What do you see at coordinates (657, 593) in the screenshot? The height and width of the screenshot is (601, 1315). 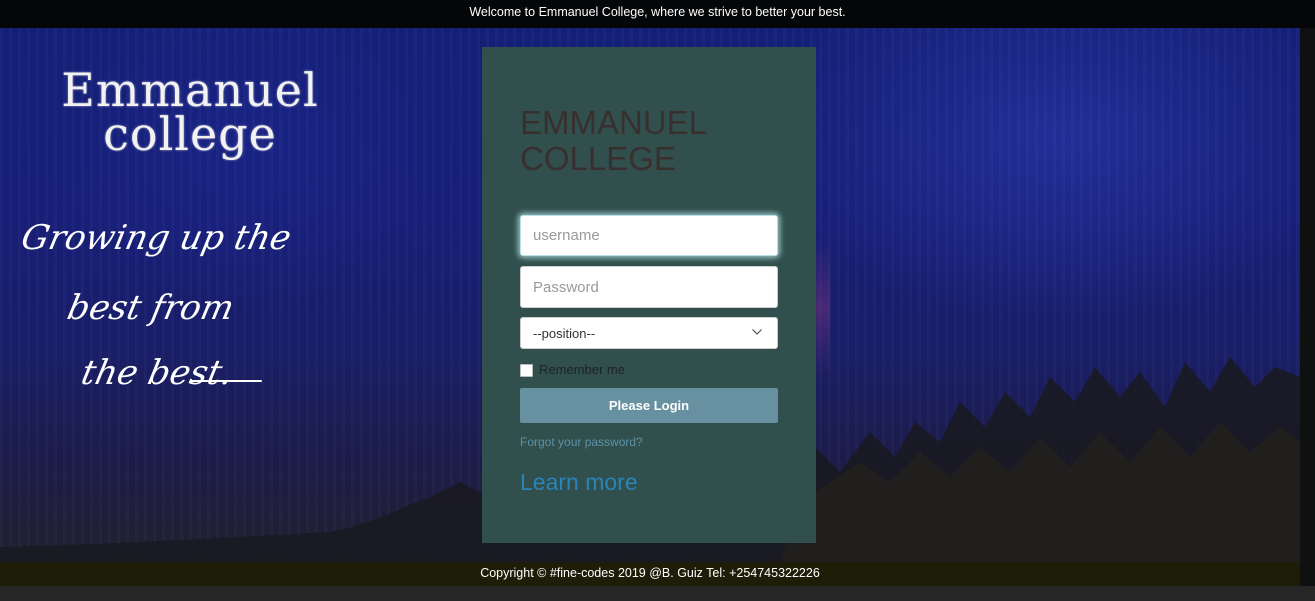 I see `bottom-strip` at bounding box center [657, 593].